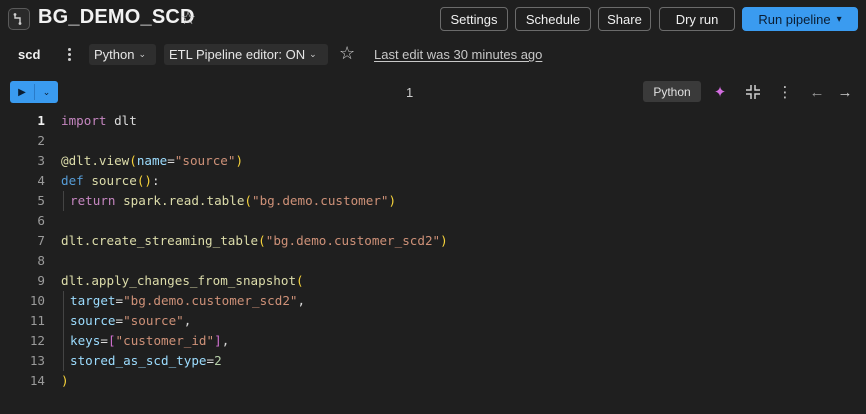 Image resolution: width=866 pixels, height=414 pixels. I want to click on run-cell-button: ▶ ⌄, so click(34, 92).